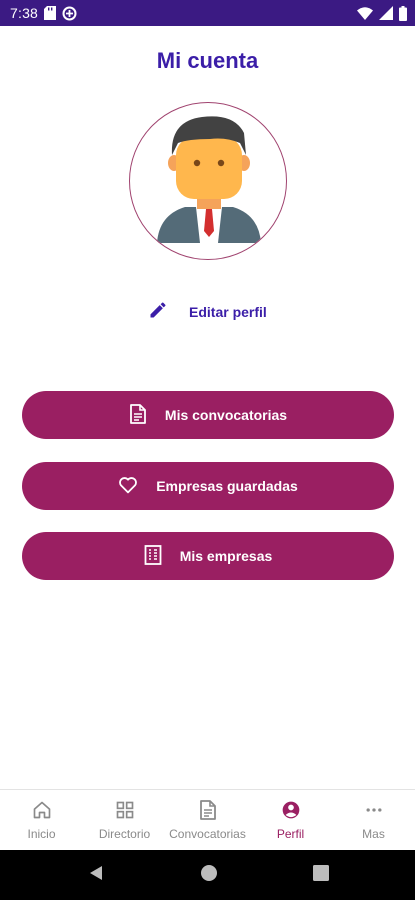 The height and width of the screenshot is (900, 415). I want to click on back-icon, so click(96, 875).